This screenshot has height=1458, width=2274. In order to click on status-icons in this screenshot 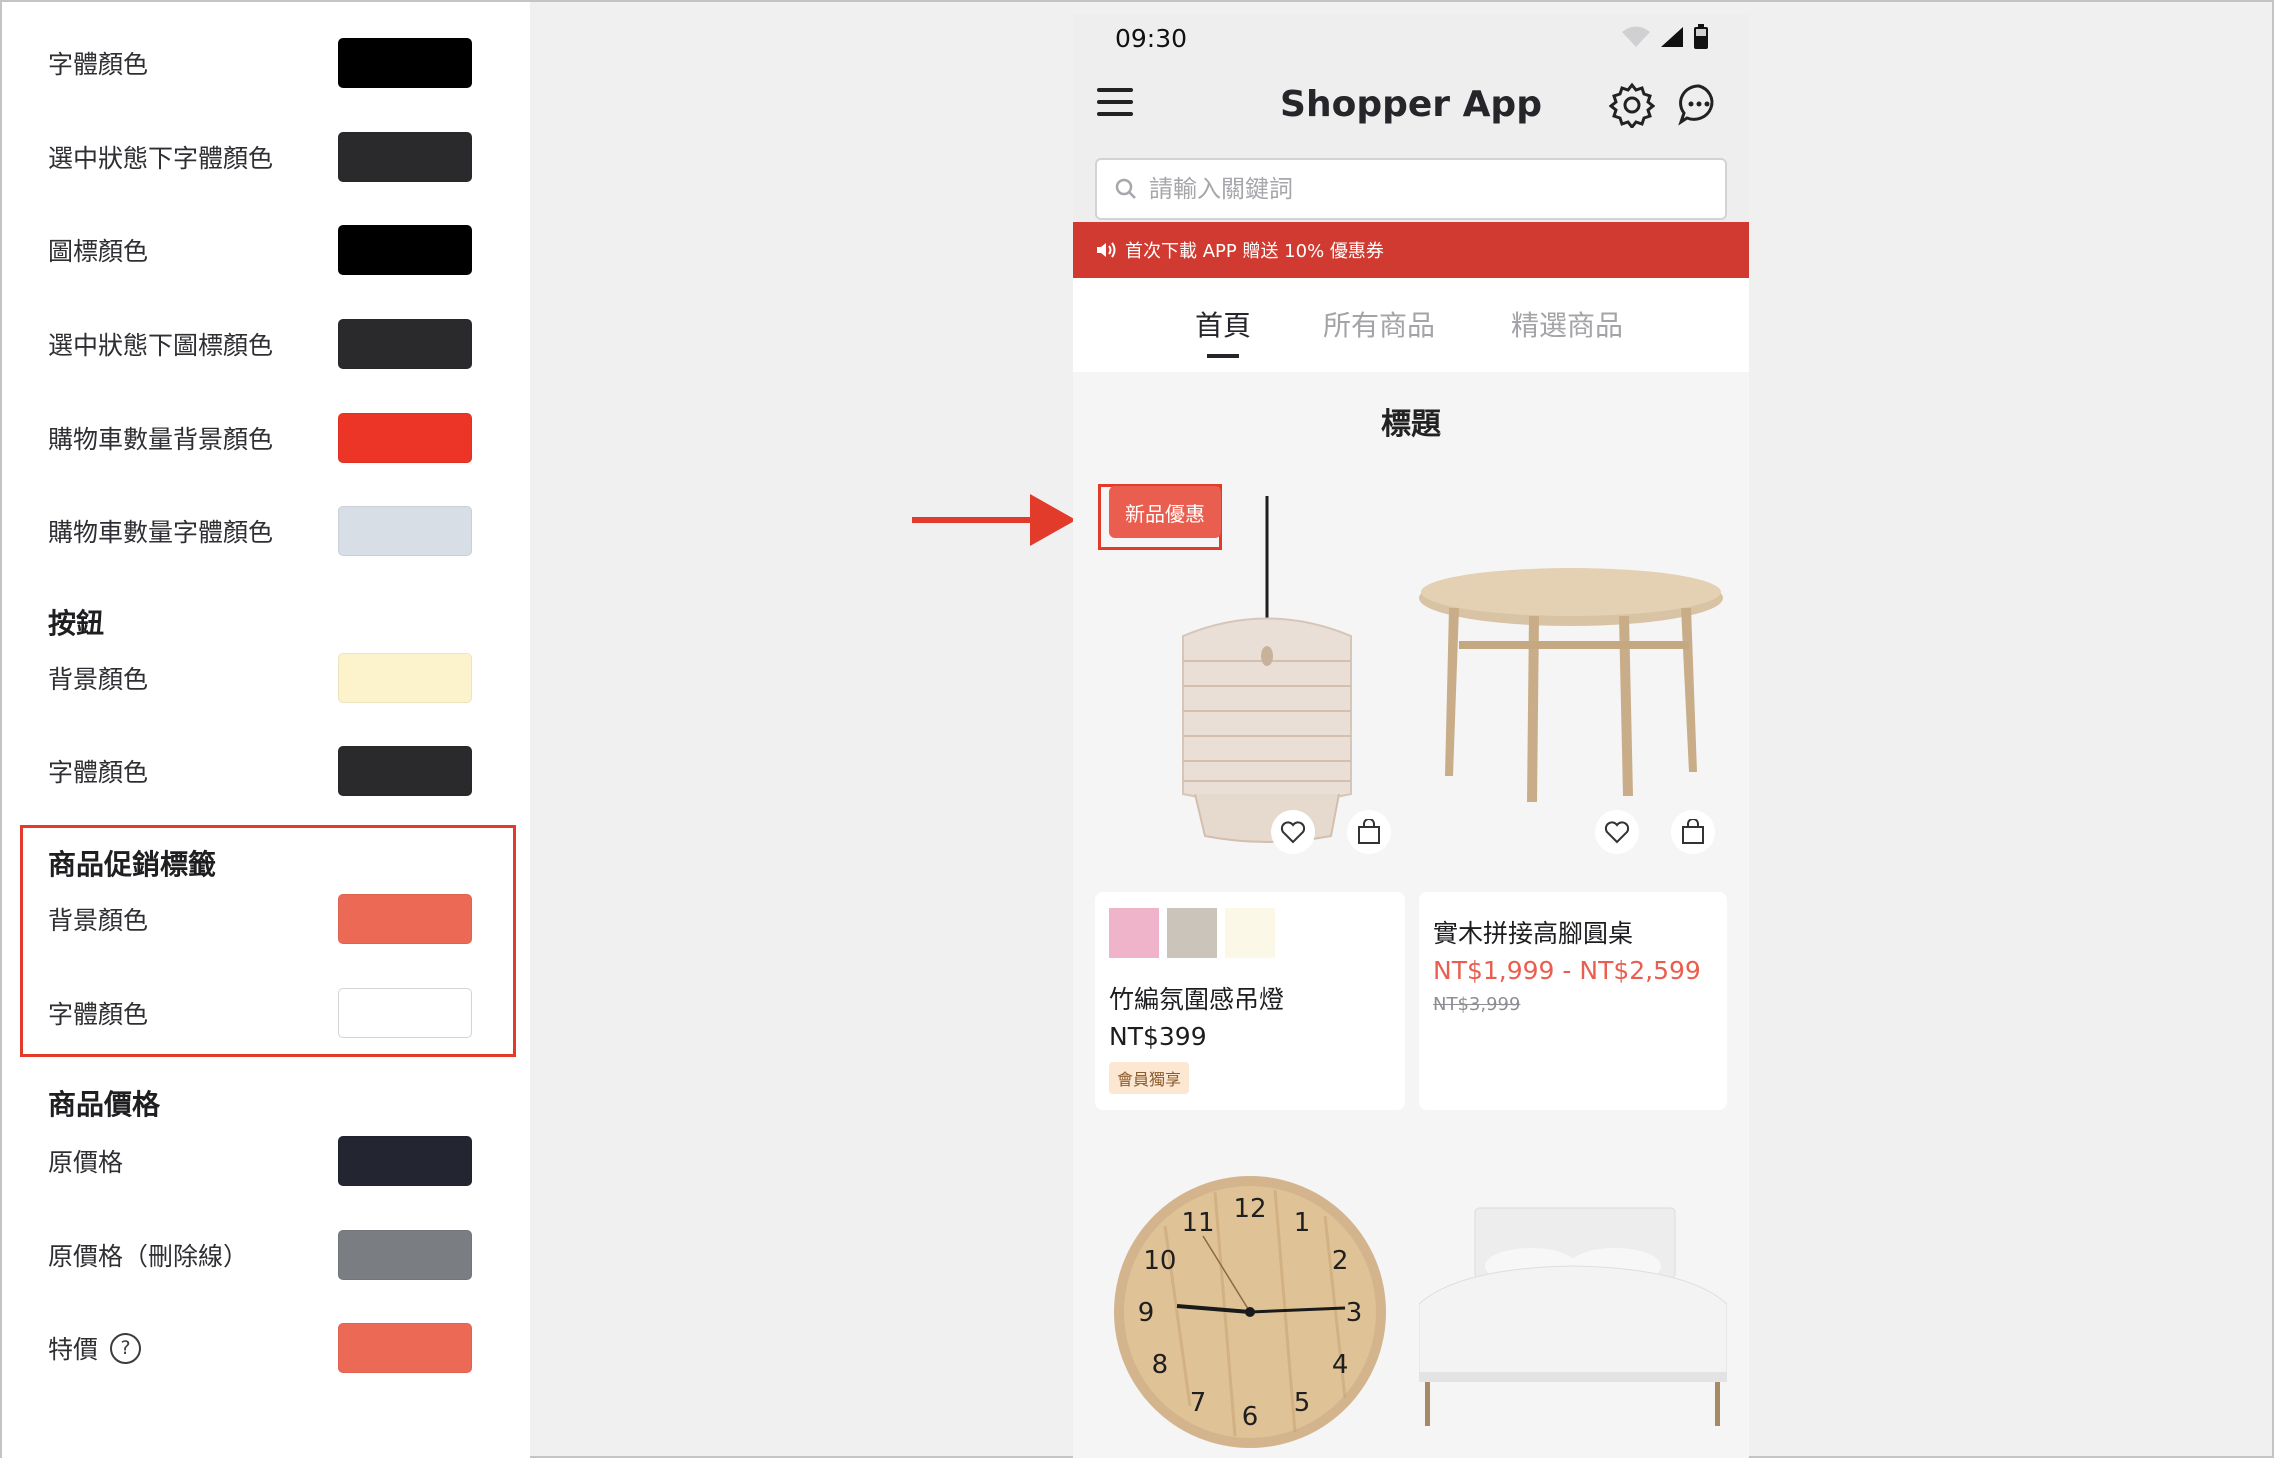, I will do `click(1665, 37)`.